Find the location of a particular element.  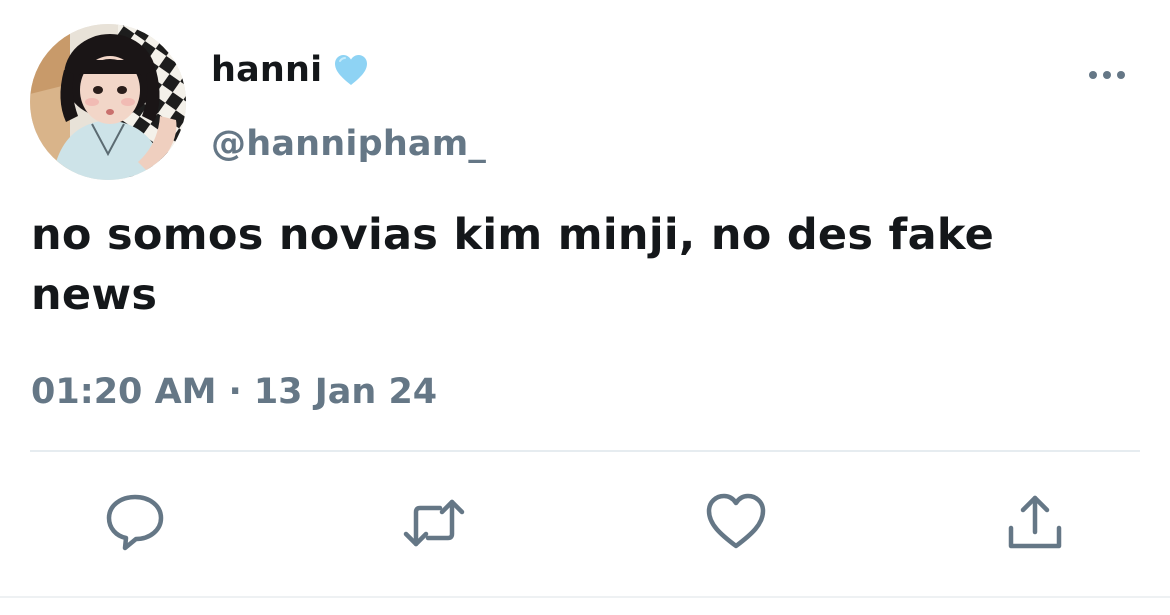

action-bar is located at coordinates (585, 525).